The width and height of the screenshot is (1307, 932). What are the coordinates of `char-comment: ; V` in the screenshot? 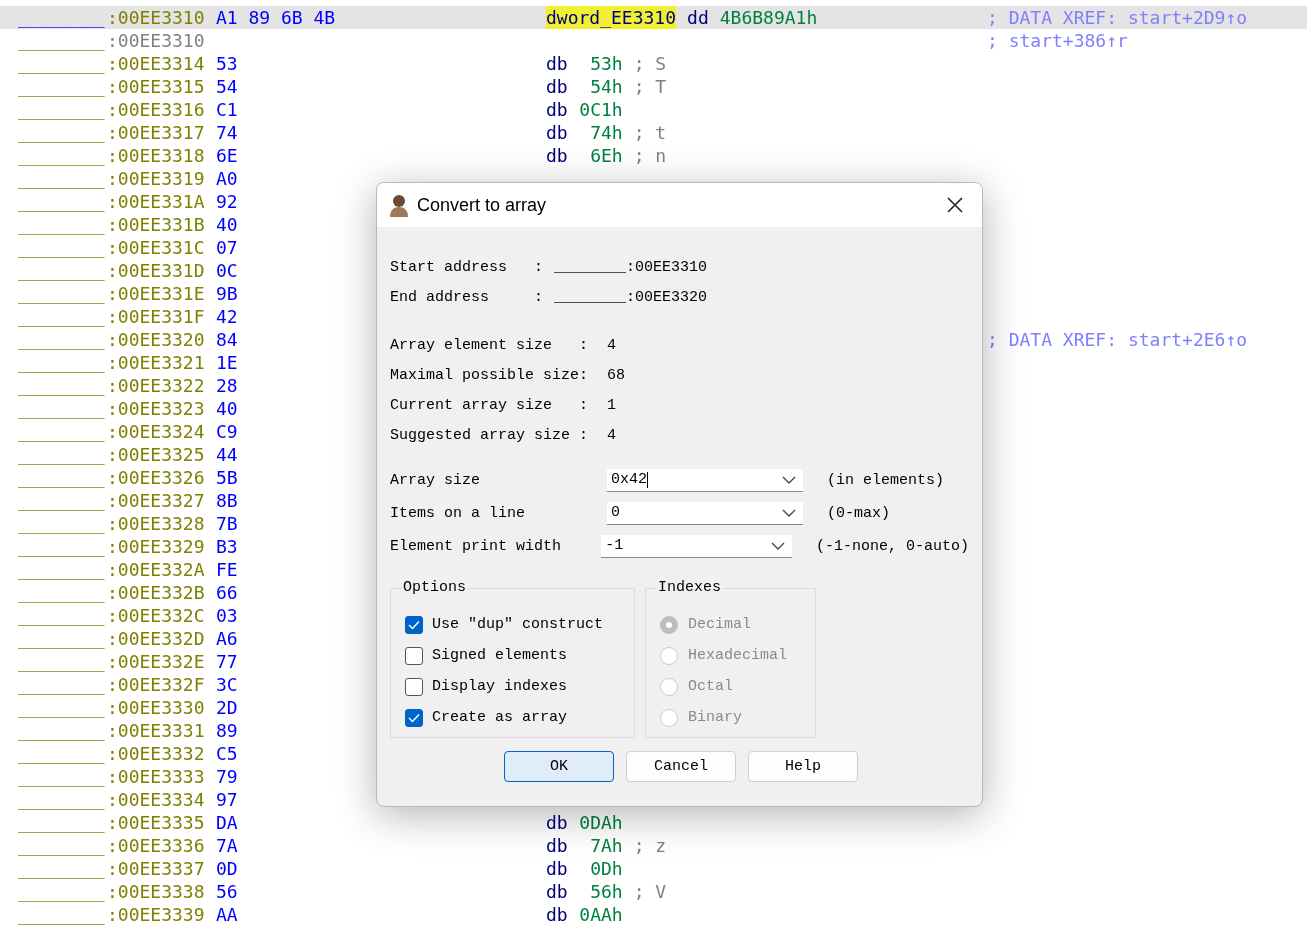 It's located at (650, 891).